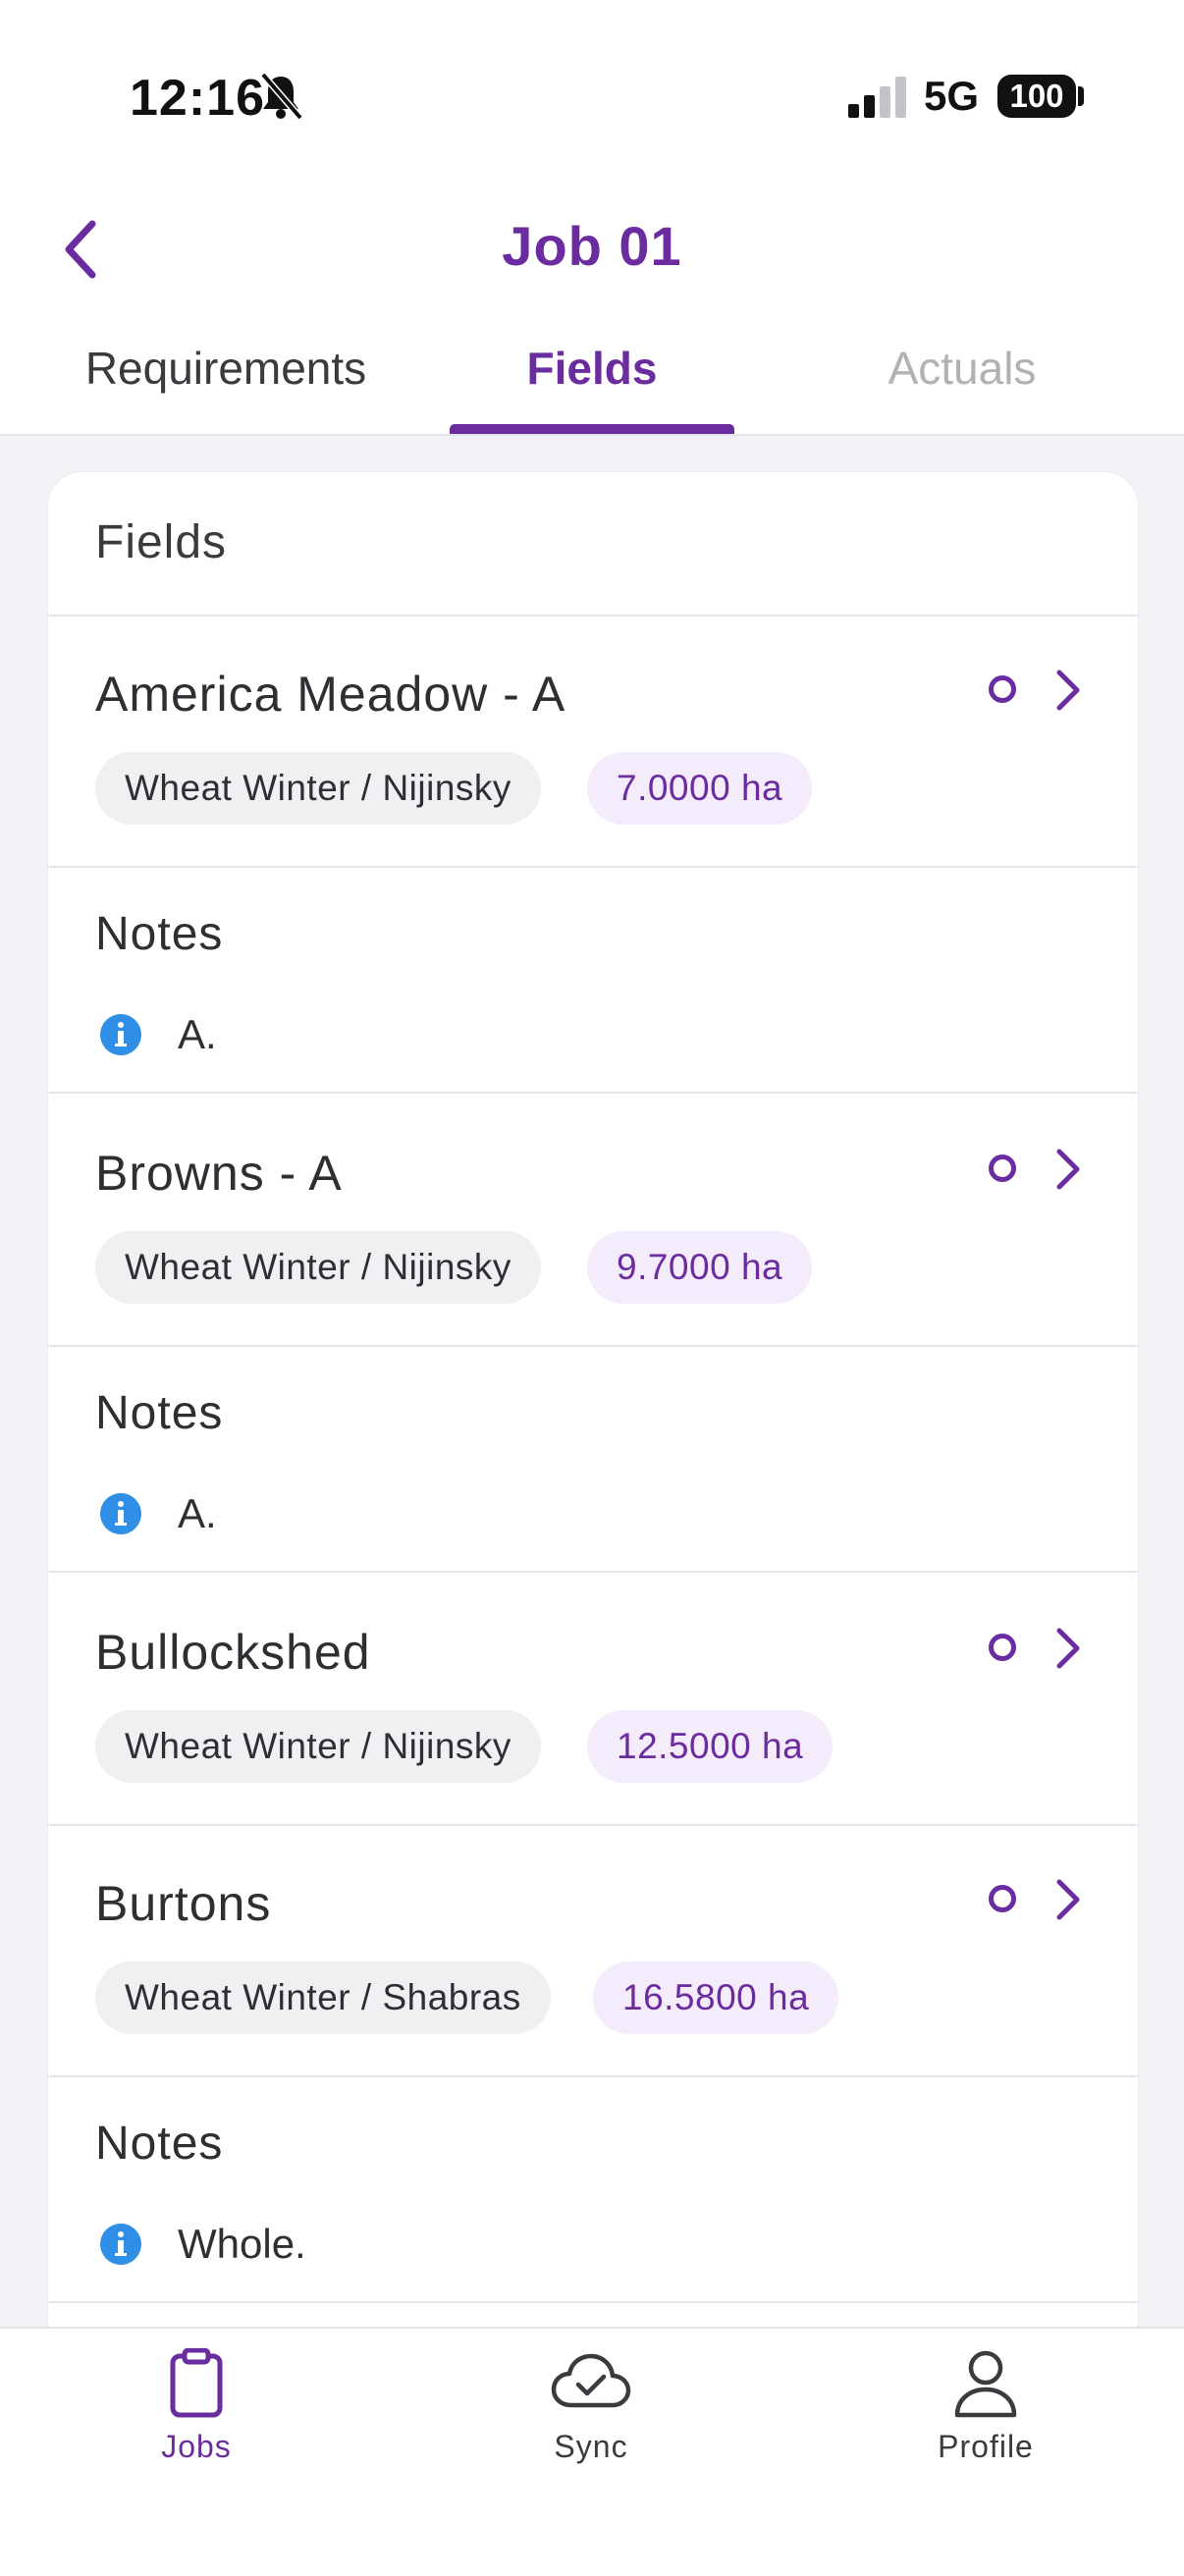  What do you see at coordinates (716, 1997) in the screenshot?
I see `area-chip: 16.5800 ha` at bounding box center [716, 1997].